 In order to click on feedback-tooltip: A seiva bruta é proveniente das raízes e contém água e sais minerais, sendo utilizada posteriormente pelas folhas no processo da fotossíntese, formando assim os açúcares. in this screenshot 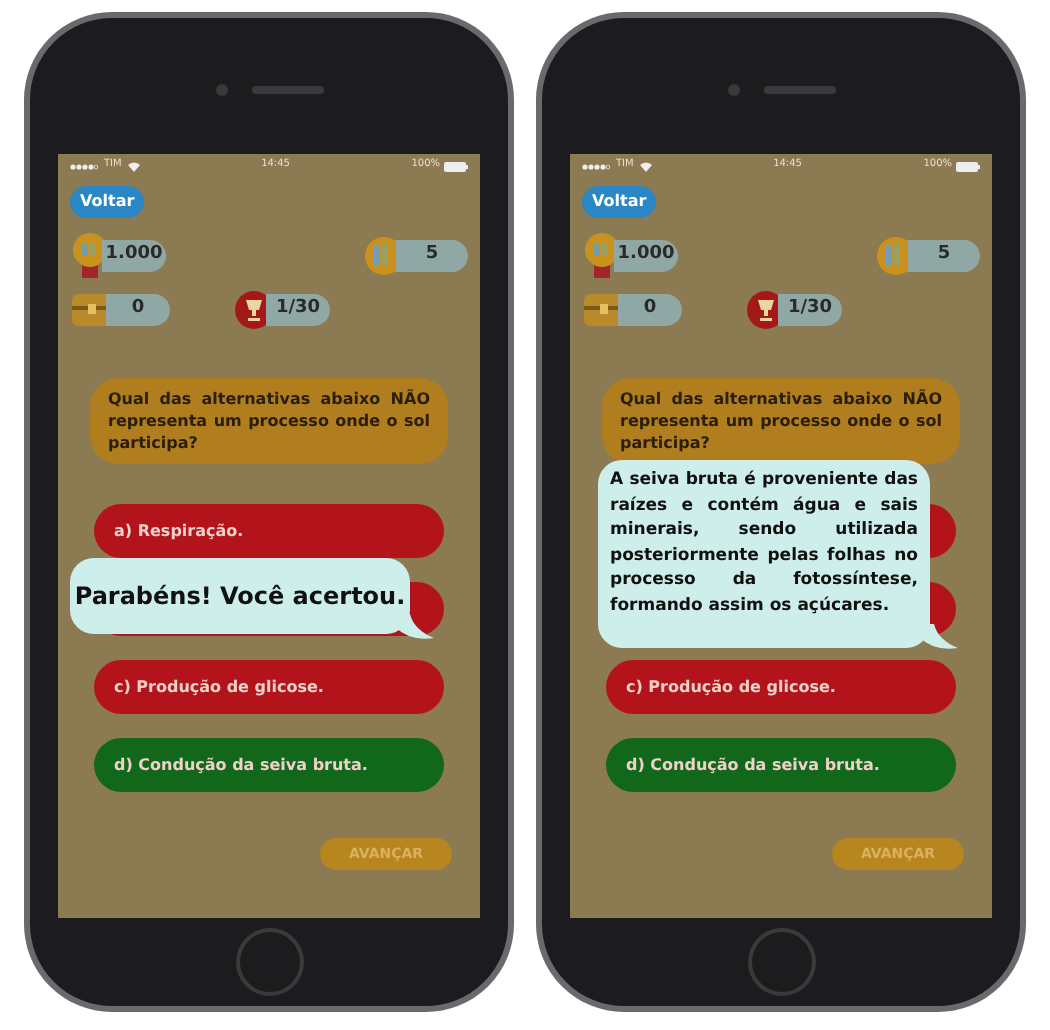, I will do `click(764, 554)`.